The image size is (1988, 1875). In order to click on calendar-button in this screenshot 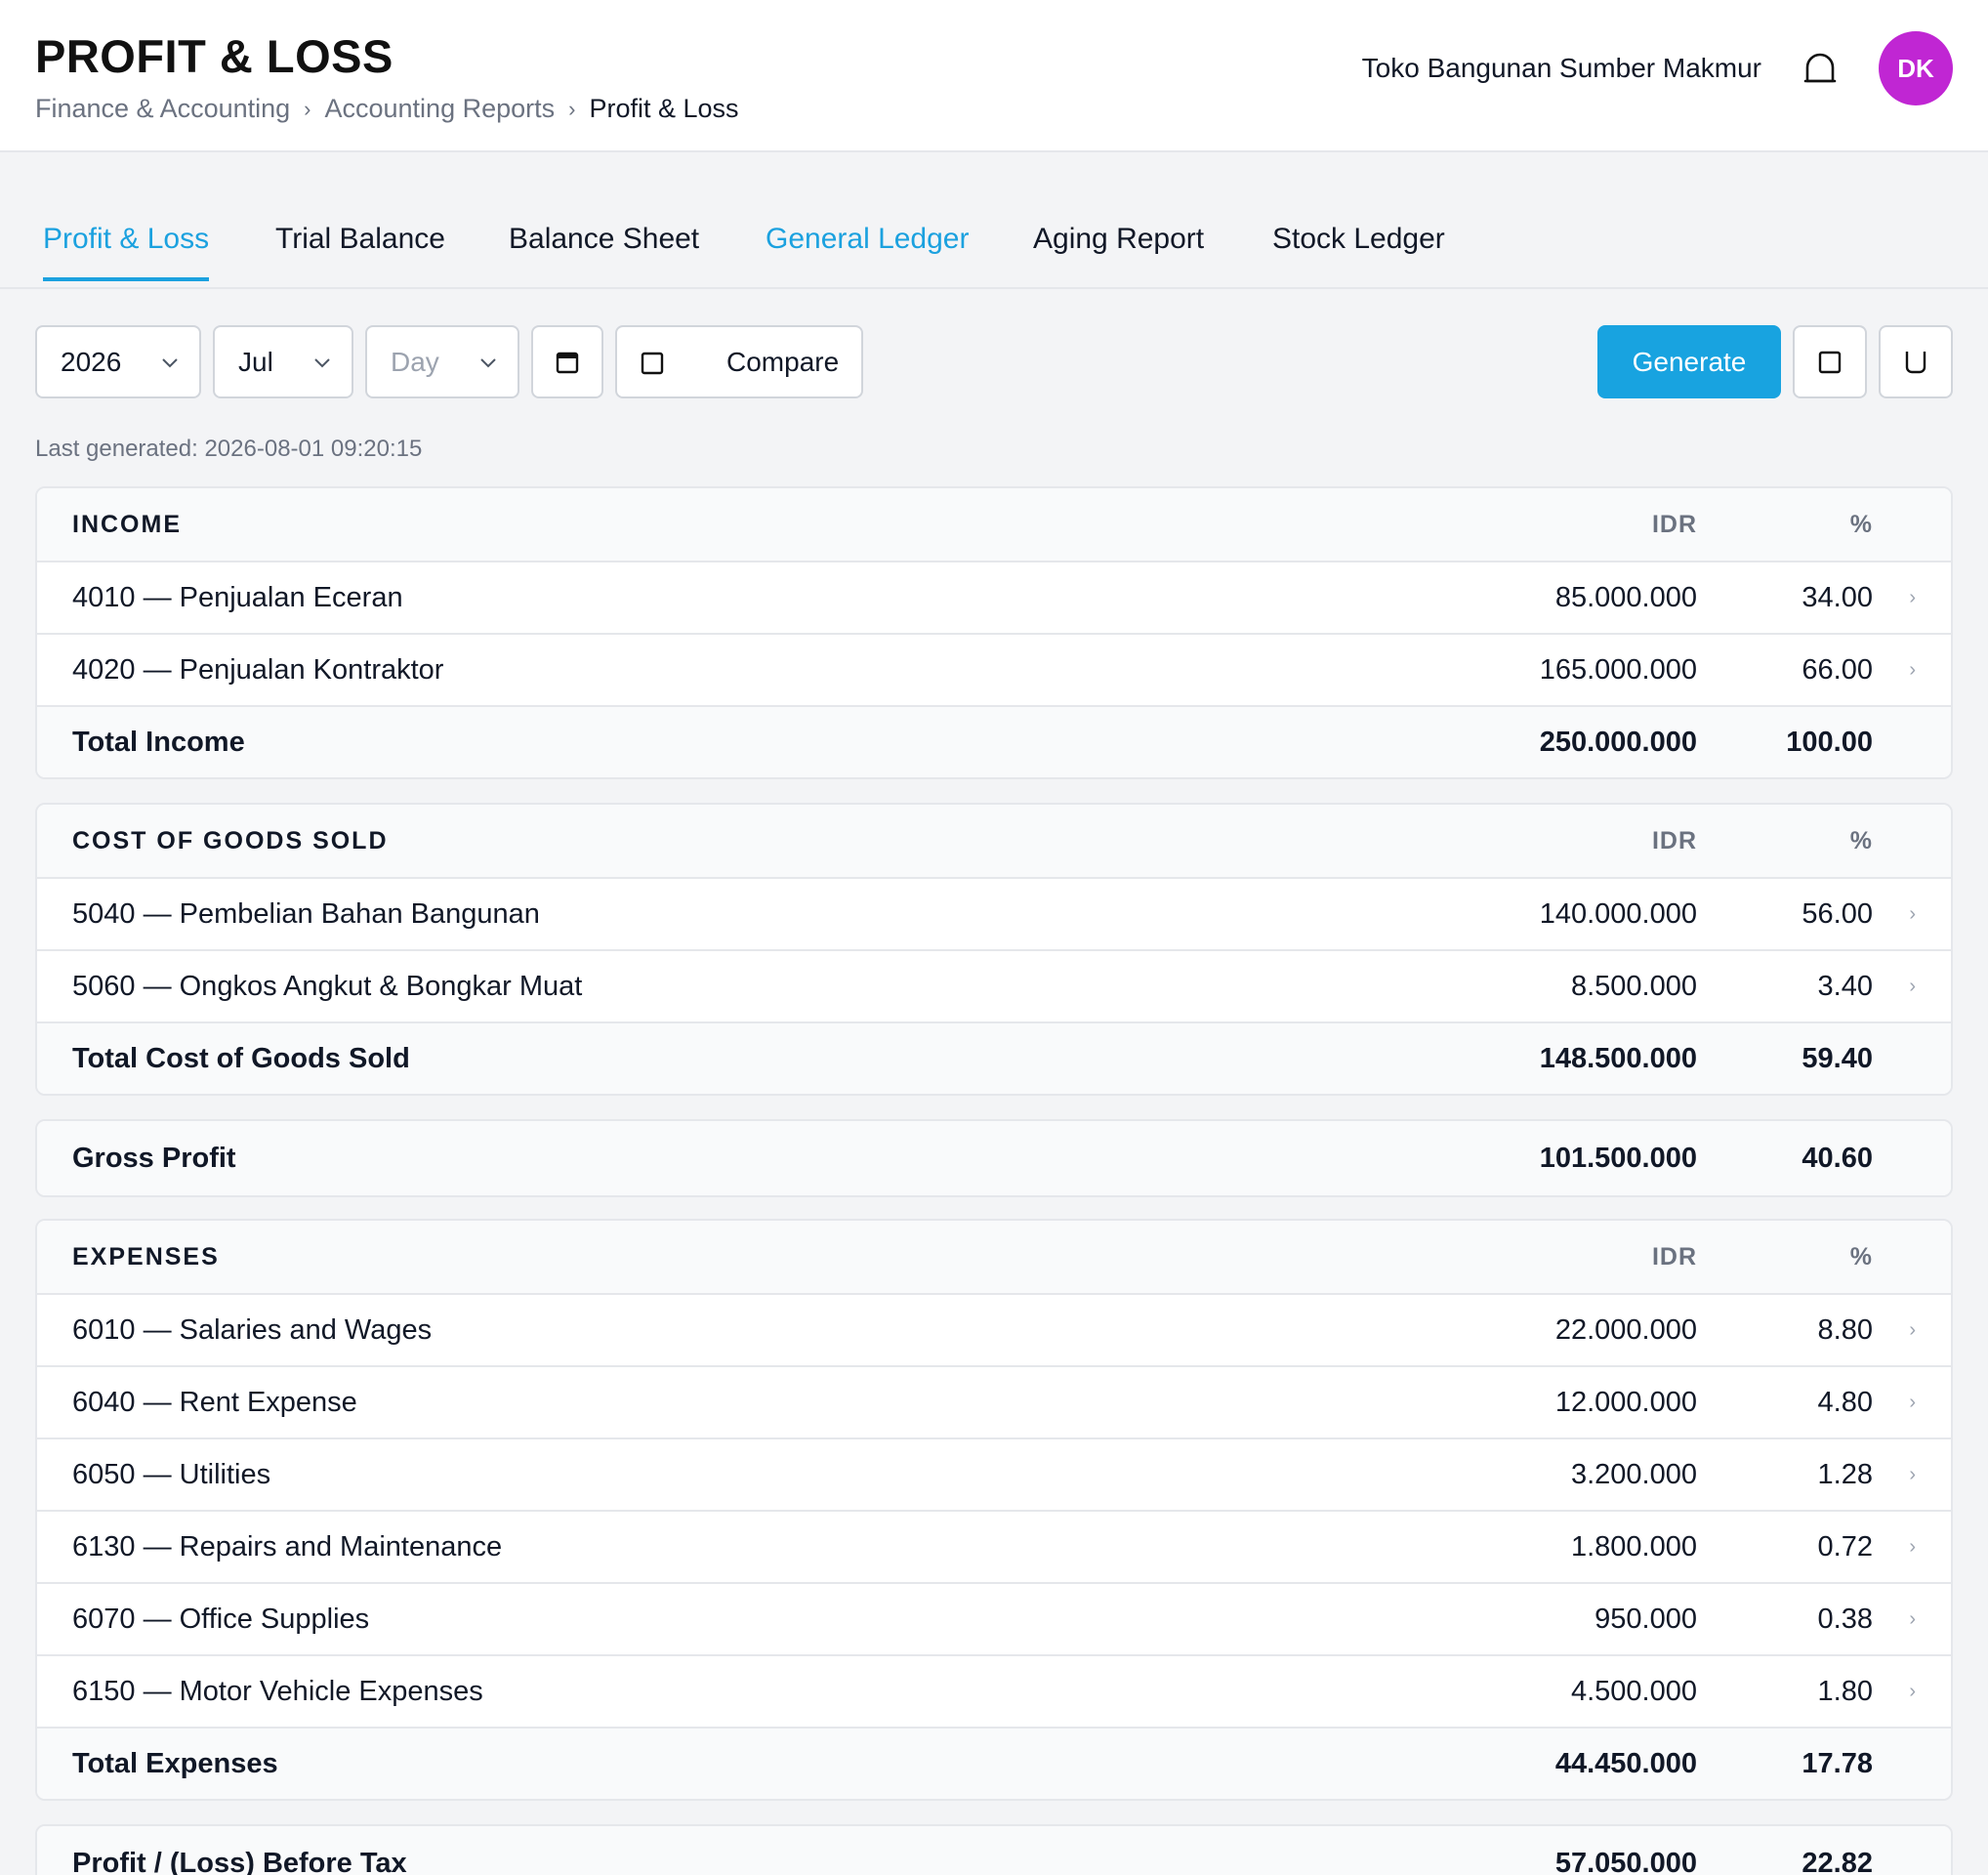, I will do `click(567, 361)`.